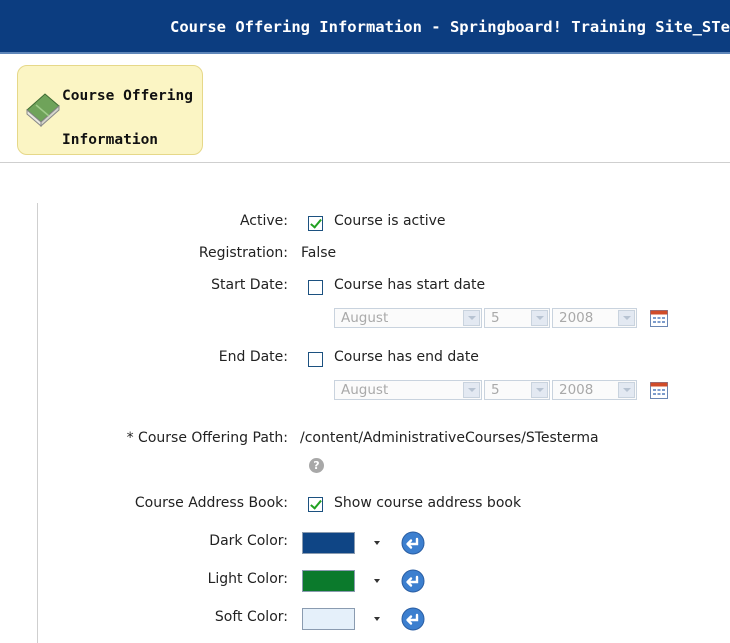 The width and height of the screenshot is (730, 643). Describe the element at coordinates (263, 221) in the screenshot. I see `active-label: Active:` at that location.